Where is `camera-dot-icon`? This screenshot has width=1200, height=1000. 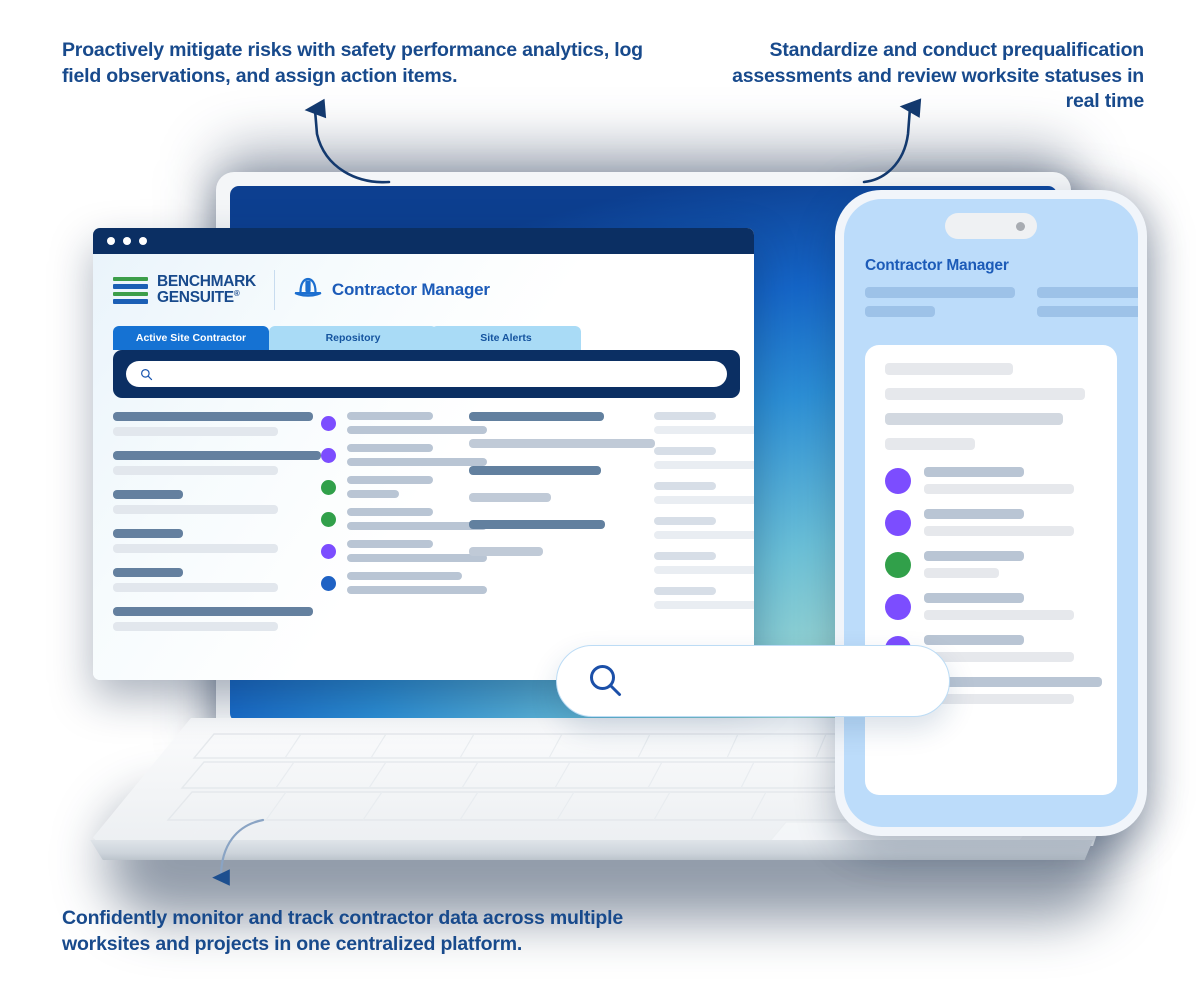 camera-dot-icon is located at coordinates (1020, 226).